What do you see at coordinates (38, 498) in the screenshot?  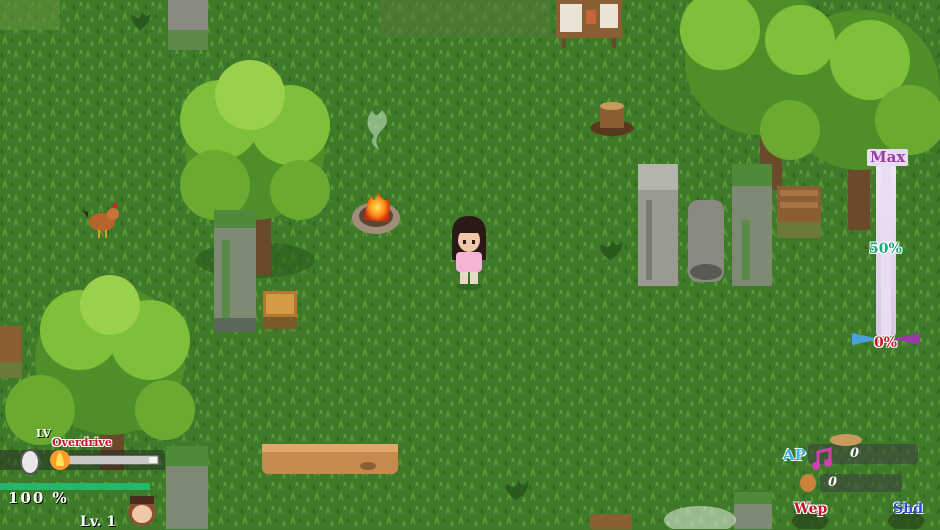 I see `hp-percent: 100 %` at bounding box center [38, 498].